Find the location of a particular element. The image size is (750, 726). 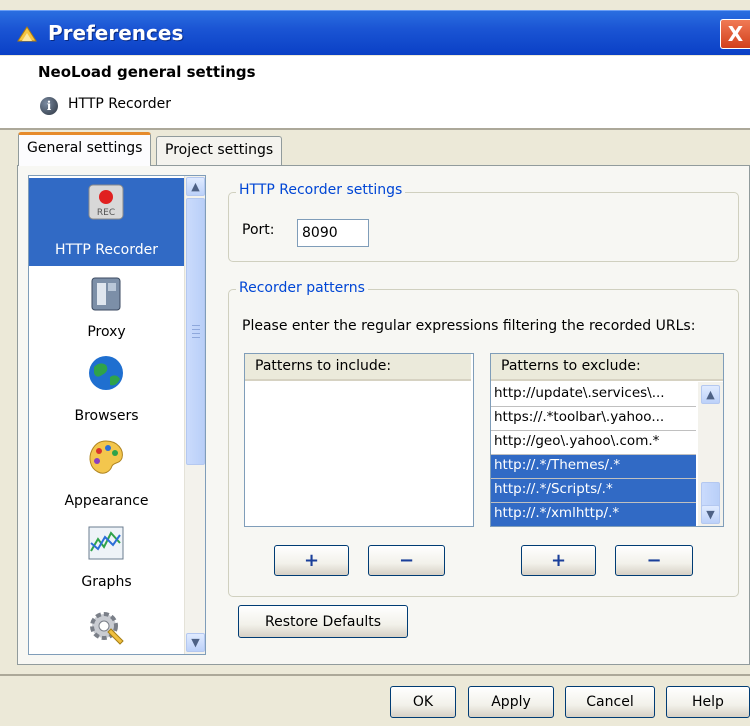

exclude-table-header: Patterns to exclude: is located at coordinates (607, 367).